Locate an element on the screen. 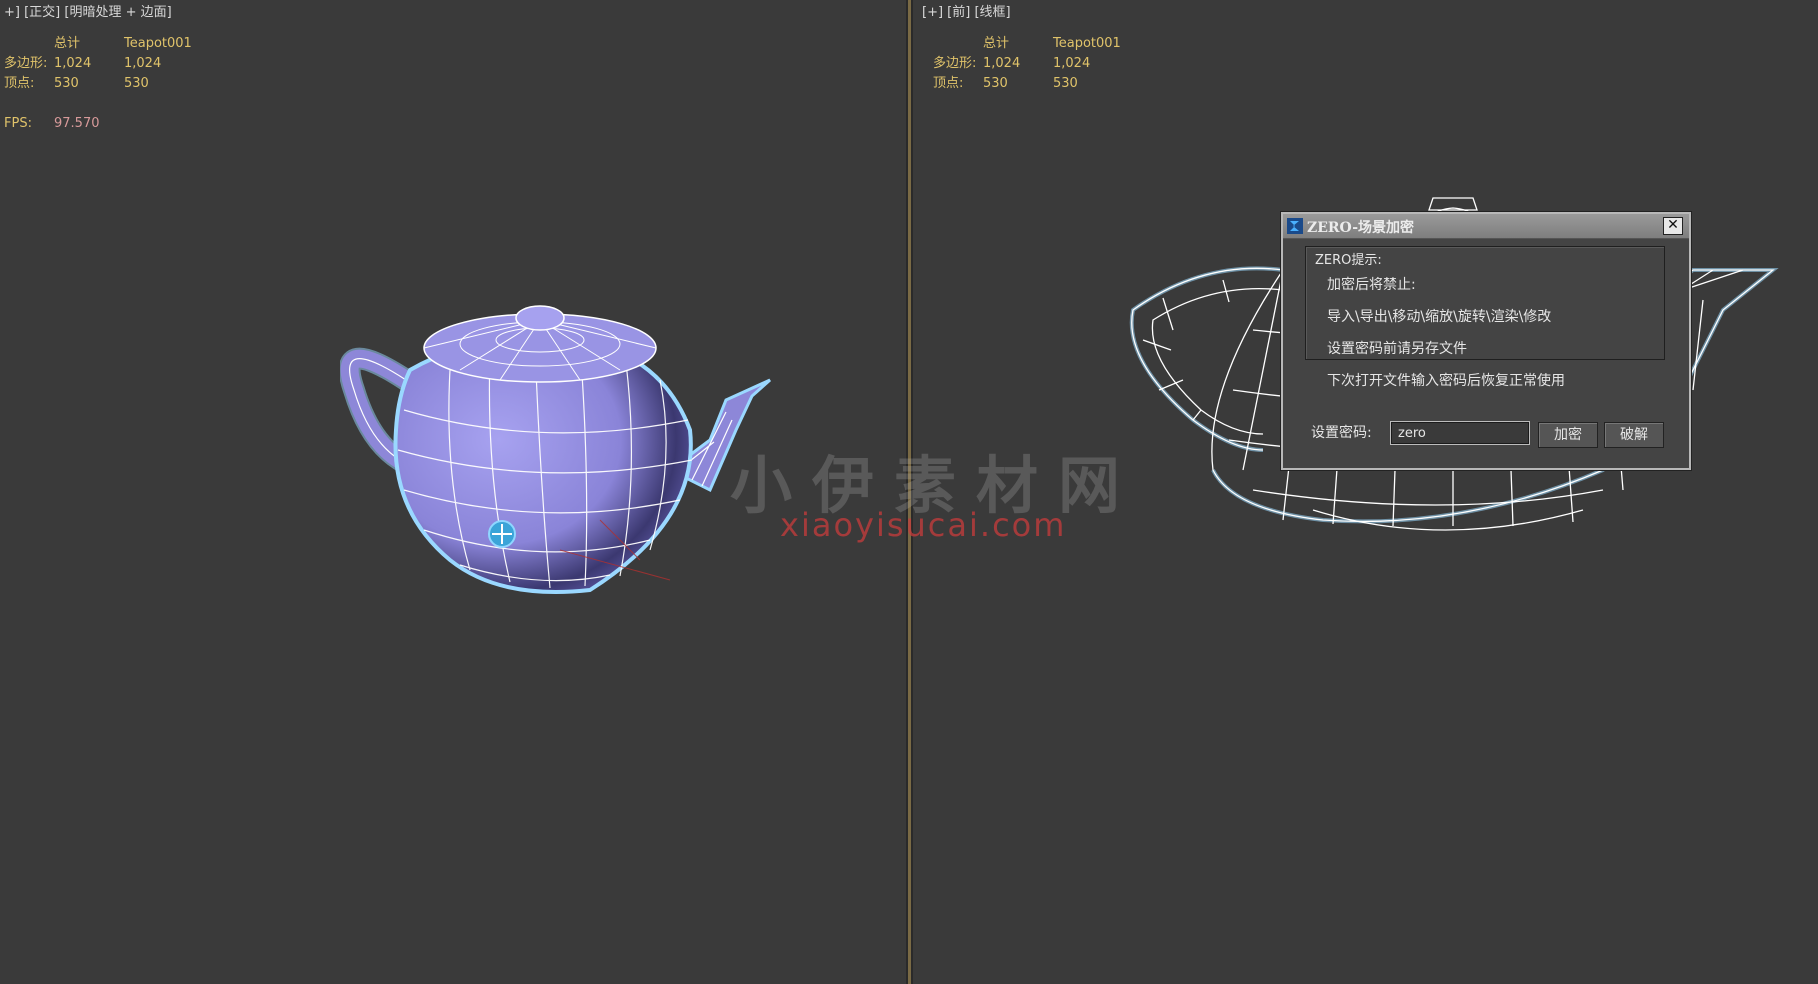 The image size is (1818, 984). stats-overlay: 总计 Teapot001 多边形: 1,024 1,024 顶点: 530 530 is located at coordinates (1043, 64).